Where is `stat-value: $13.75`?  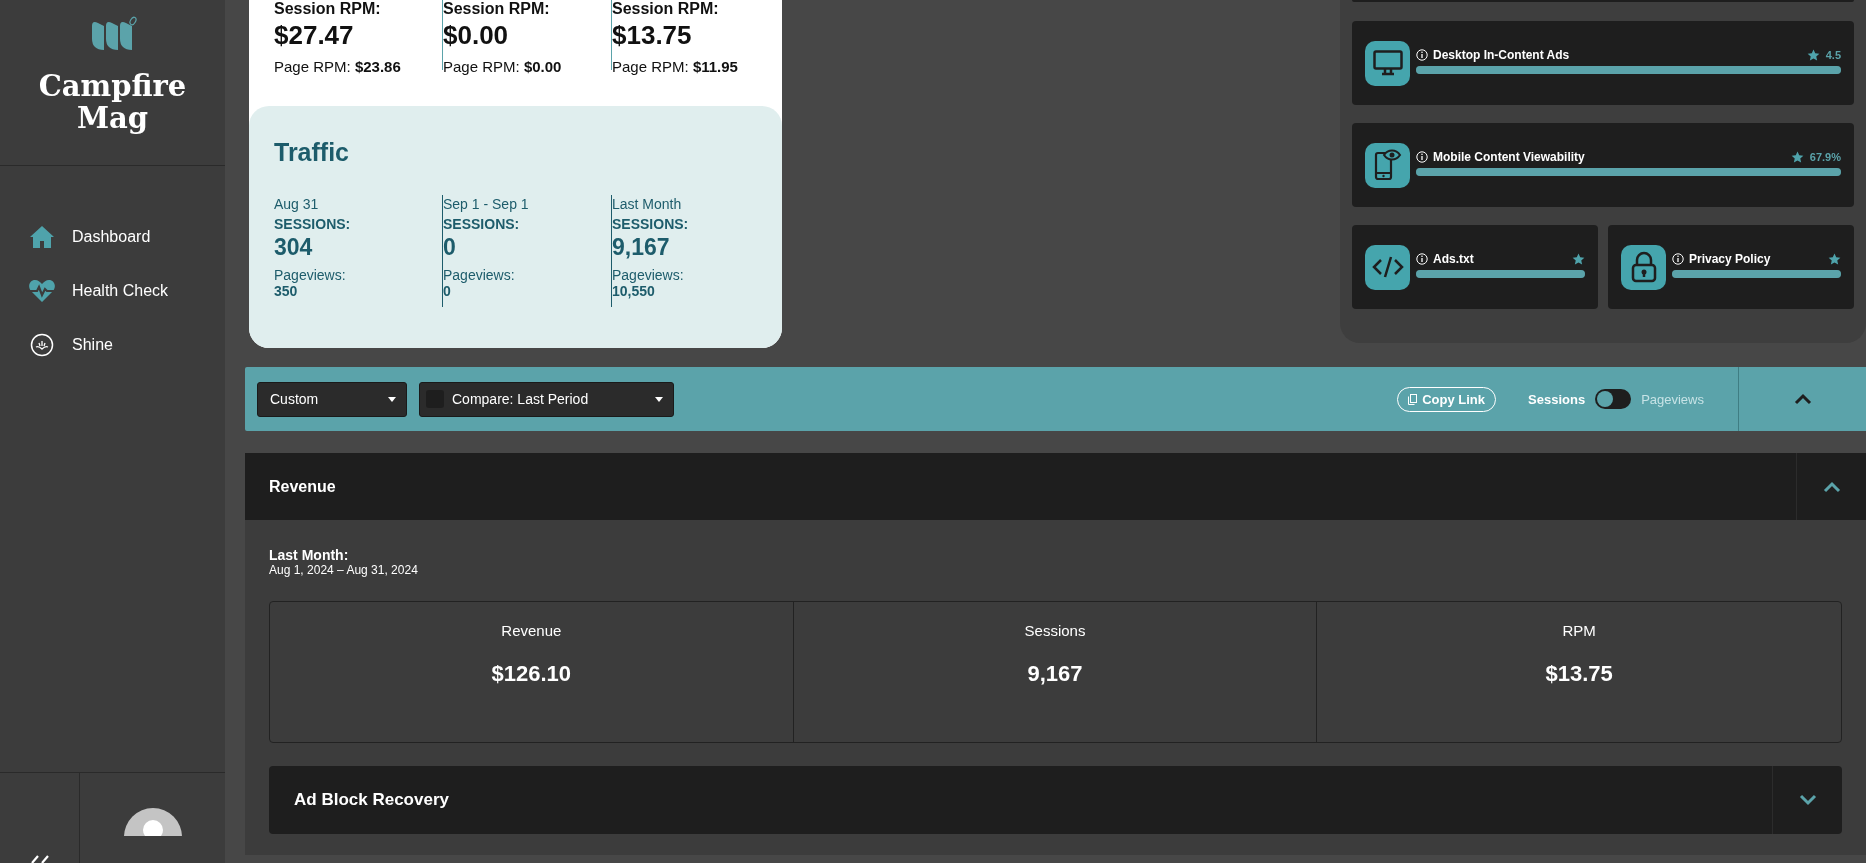
stat-value: $13.75 is located at coordinates (1579, 674).